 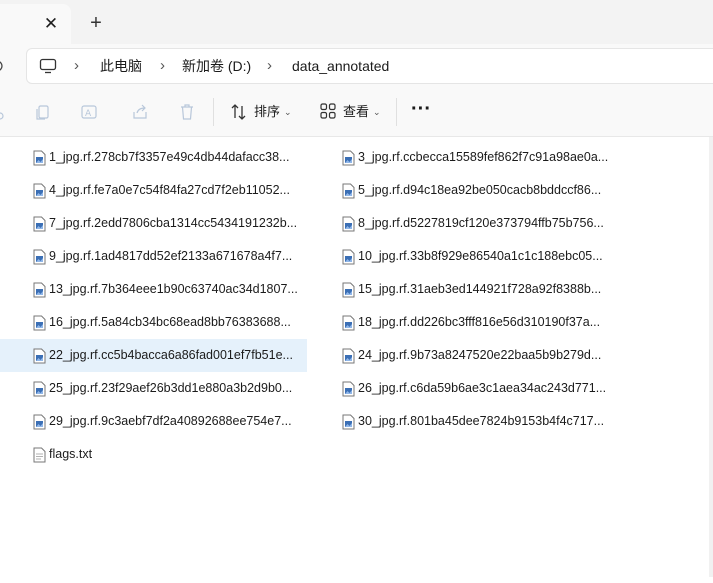 I want to click on view-button: 查看 ⌄, so click(x=351, y=112).